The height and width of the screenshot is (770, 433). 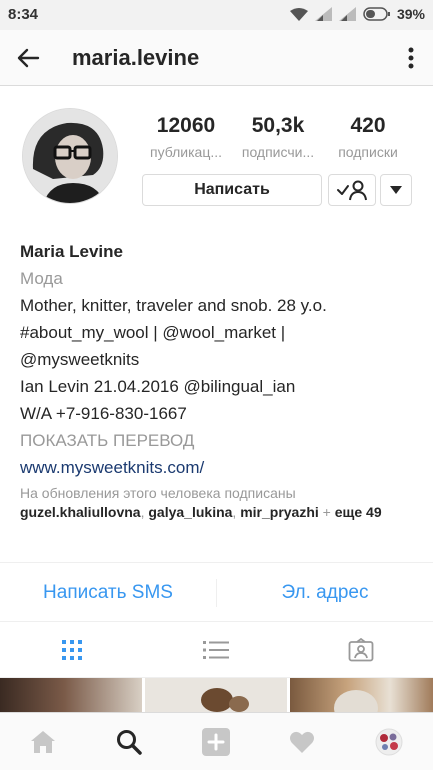 I want to click on tab-grid, so click(x=72, y=650).